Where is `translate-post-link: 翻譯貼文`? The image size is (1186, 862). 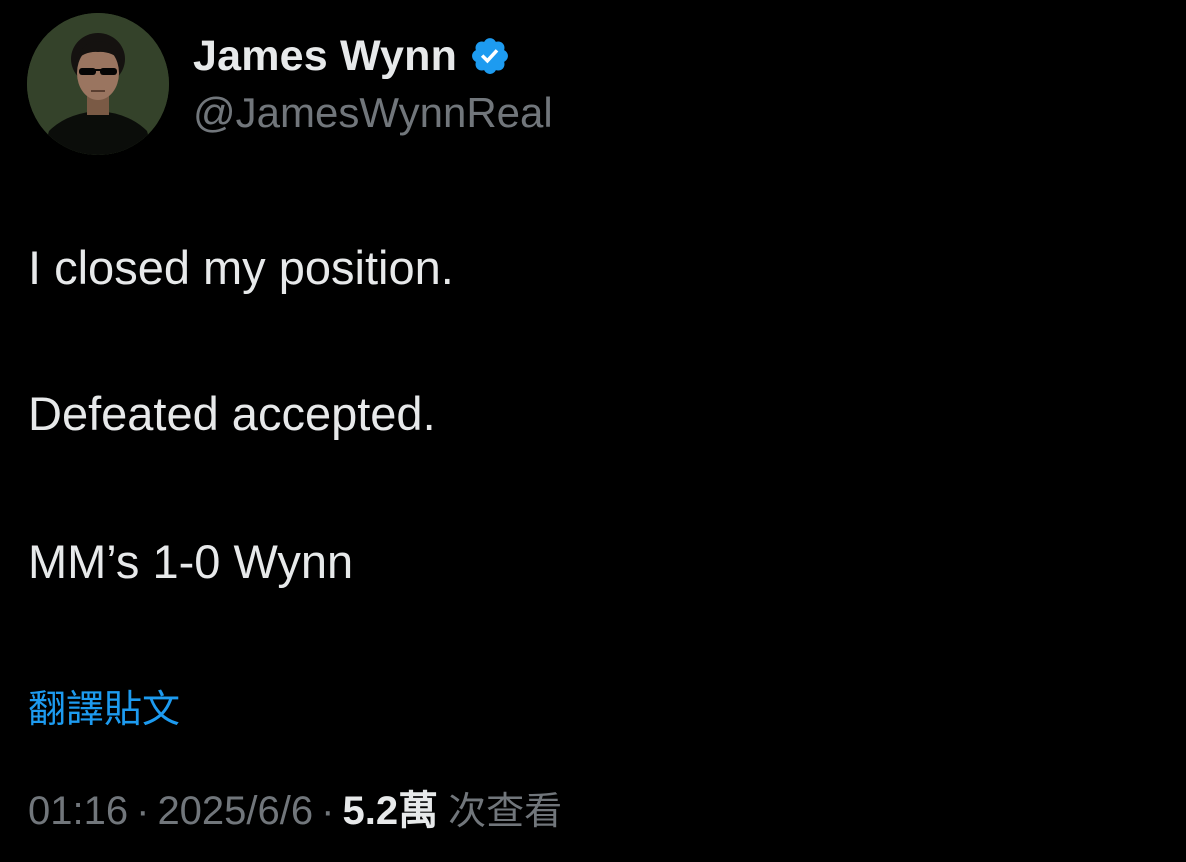 translate-post-link: 翻譯貼文 is located at coordinates (104, 705).